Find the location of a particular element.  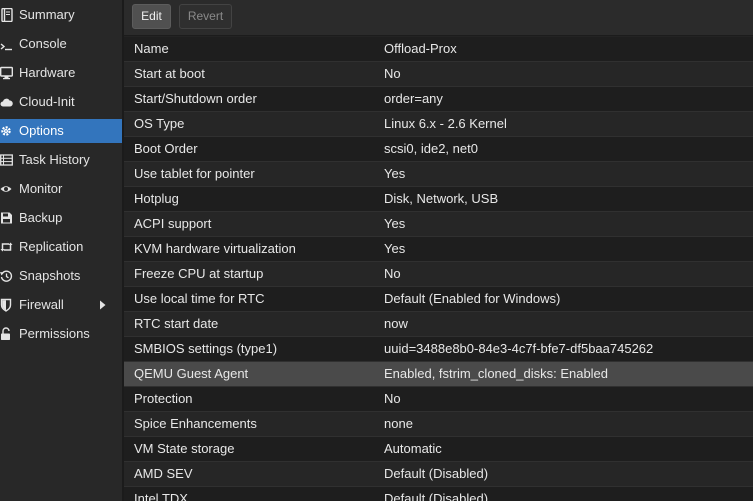

option-key: RTC start date is located at coordinates (176, 323).